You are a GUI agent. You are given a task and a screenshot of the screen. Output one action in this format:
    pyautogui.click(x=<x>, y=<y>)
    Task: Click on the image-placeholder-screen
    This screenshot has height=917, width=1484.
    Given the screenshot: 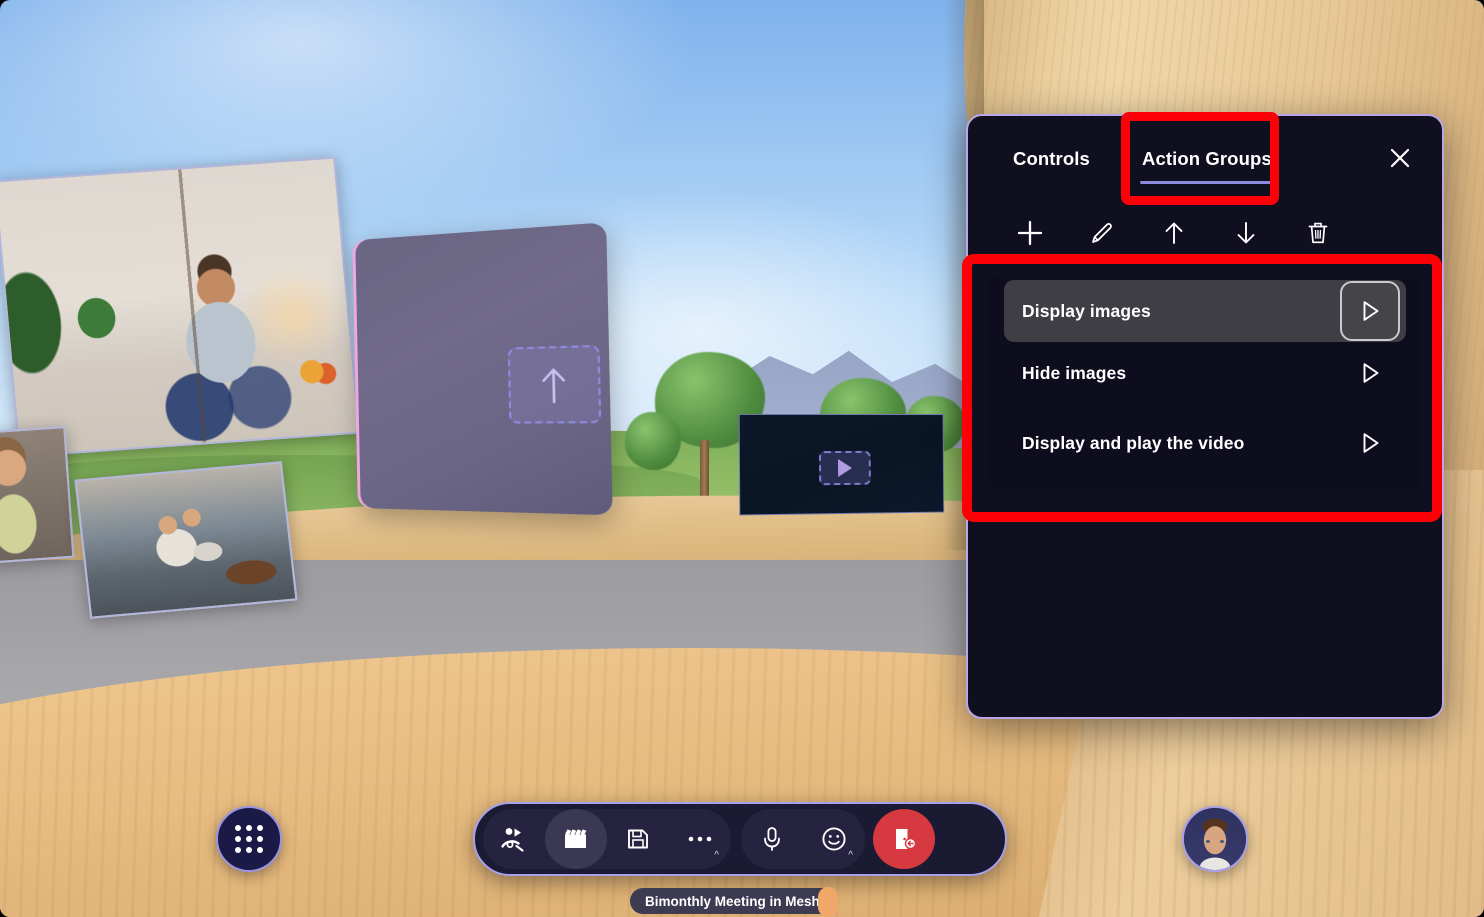 What is the action you would take?
    pyautogui.click(x=484, y=369)
    